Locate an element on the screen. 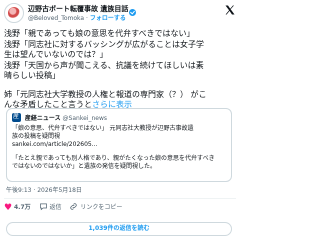 This screenshot has width=320, height=250. tweet-line: 浅野「天国から声が聞こえる、抗議を続けてほしいは素 is located at coordinates (104, 65).